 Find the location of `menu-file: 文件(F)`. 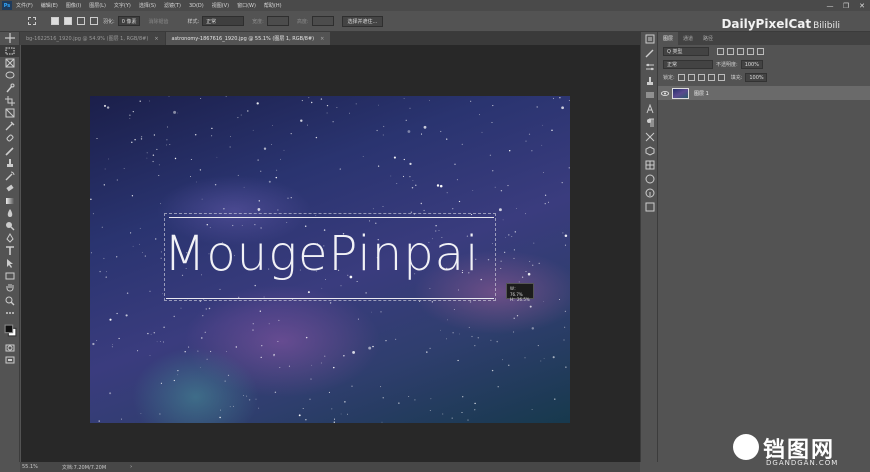

menu-file: 文件(F) is located at coordinates (24, 5).